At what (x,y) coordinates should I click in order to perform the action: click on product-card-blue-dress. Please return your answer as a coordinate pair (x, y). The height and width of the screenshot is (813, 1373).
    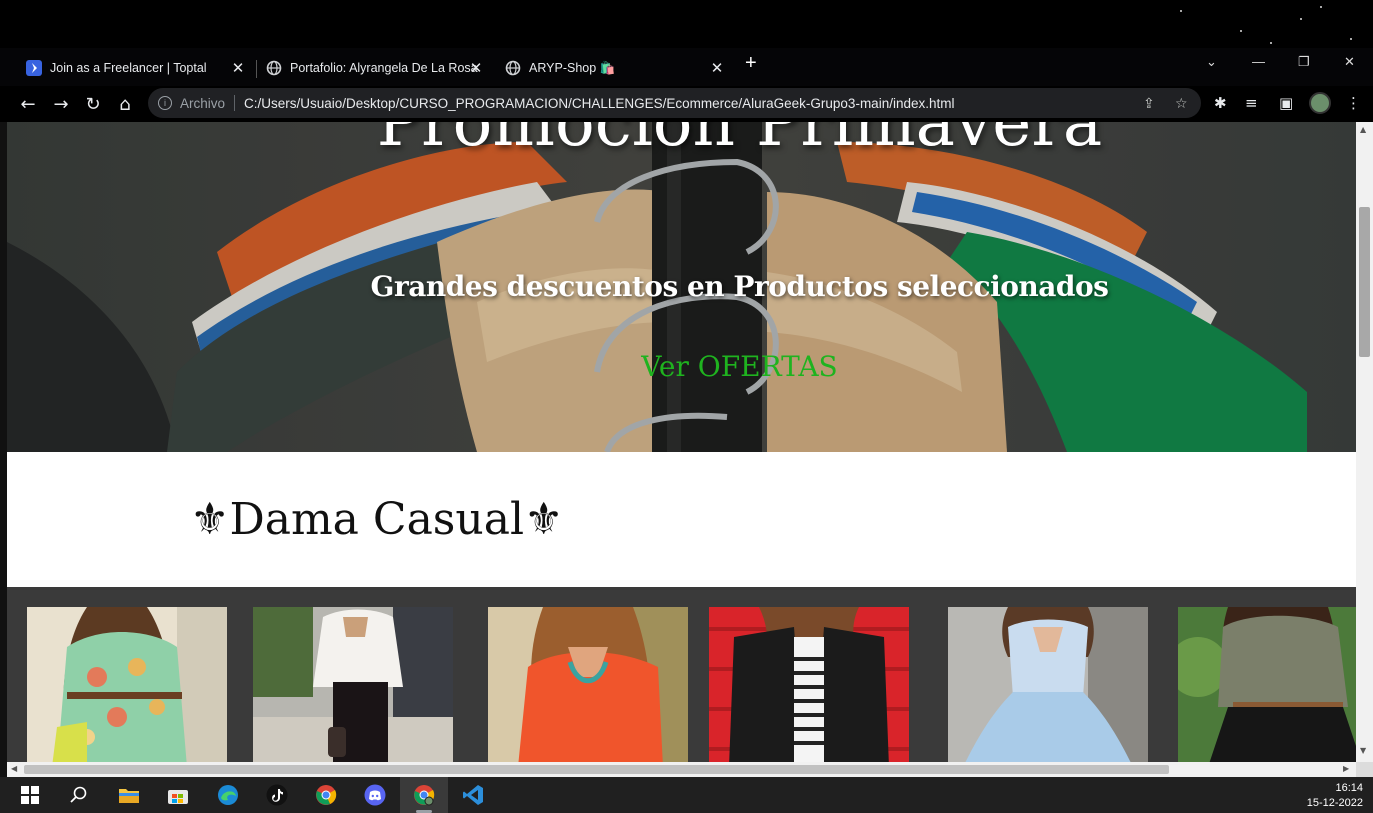
    Looking at the image, I should click on (1048, 684).